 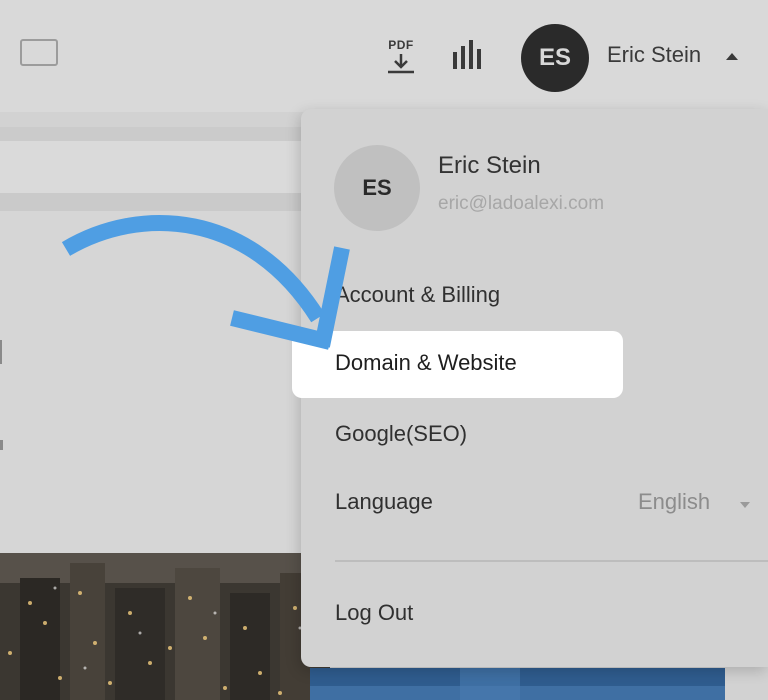 I want to click on menu-user-avatar: ES, so click(x=377, y=188).